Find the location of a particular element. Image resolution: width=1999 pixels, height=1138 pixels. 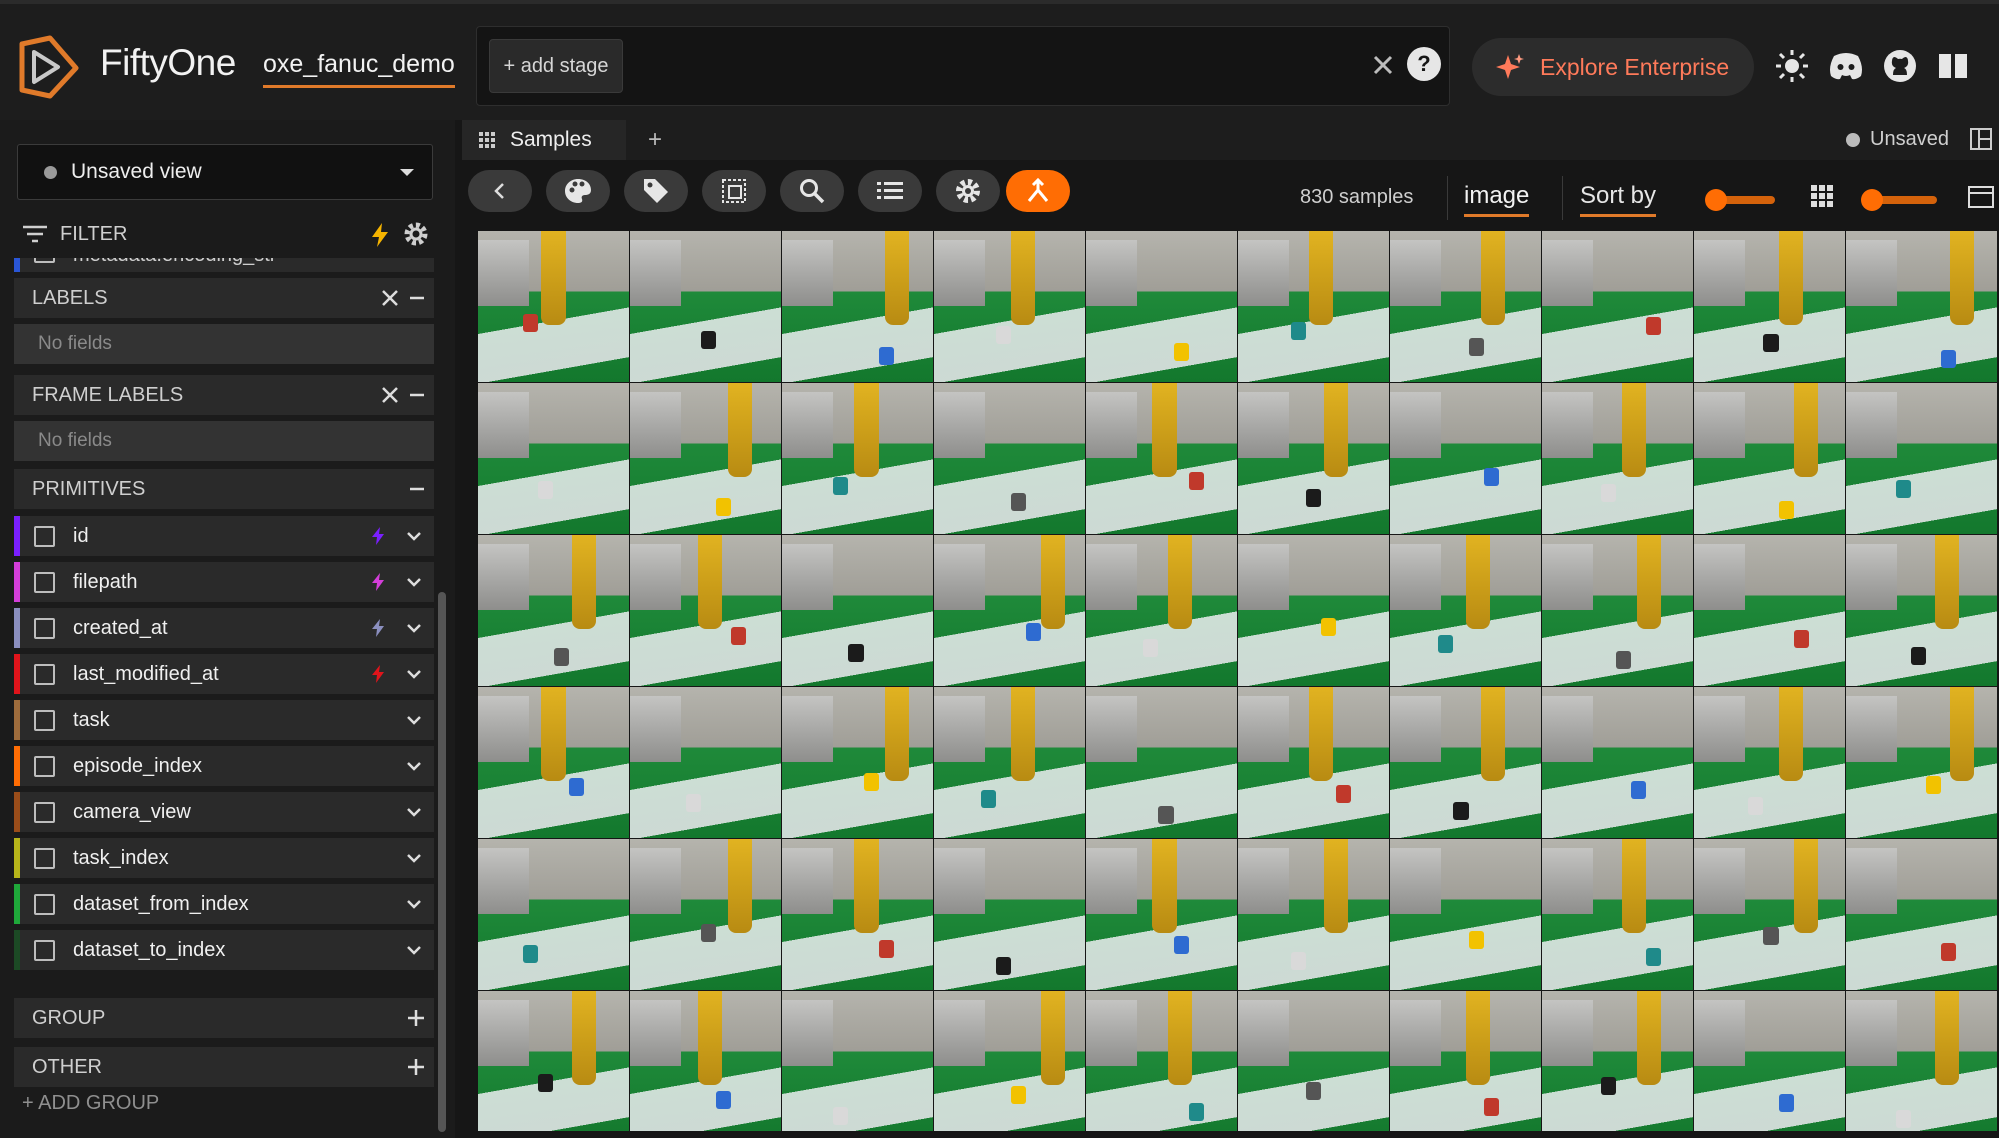

tag-button is located at coordinates (656, 191).